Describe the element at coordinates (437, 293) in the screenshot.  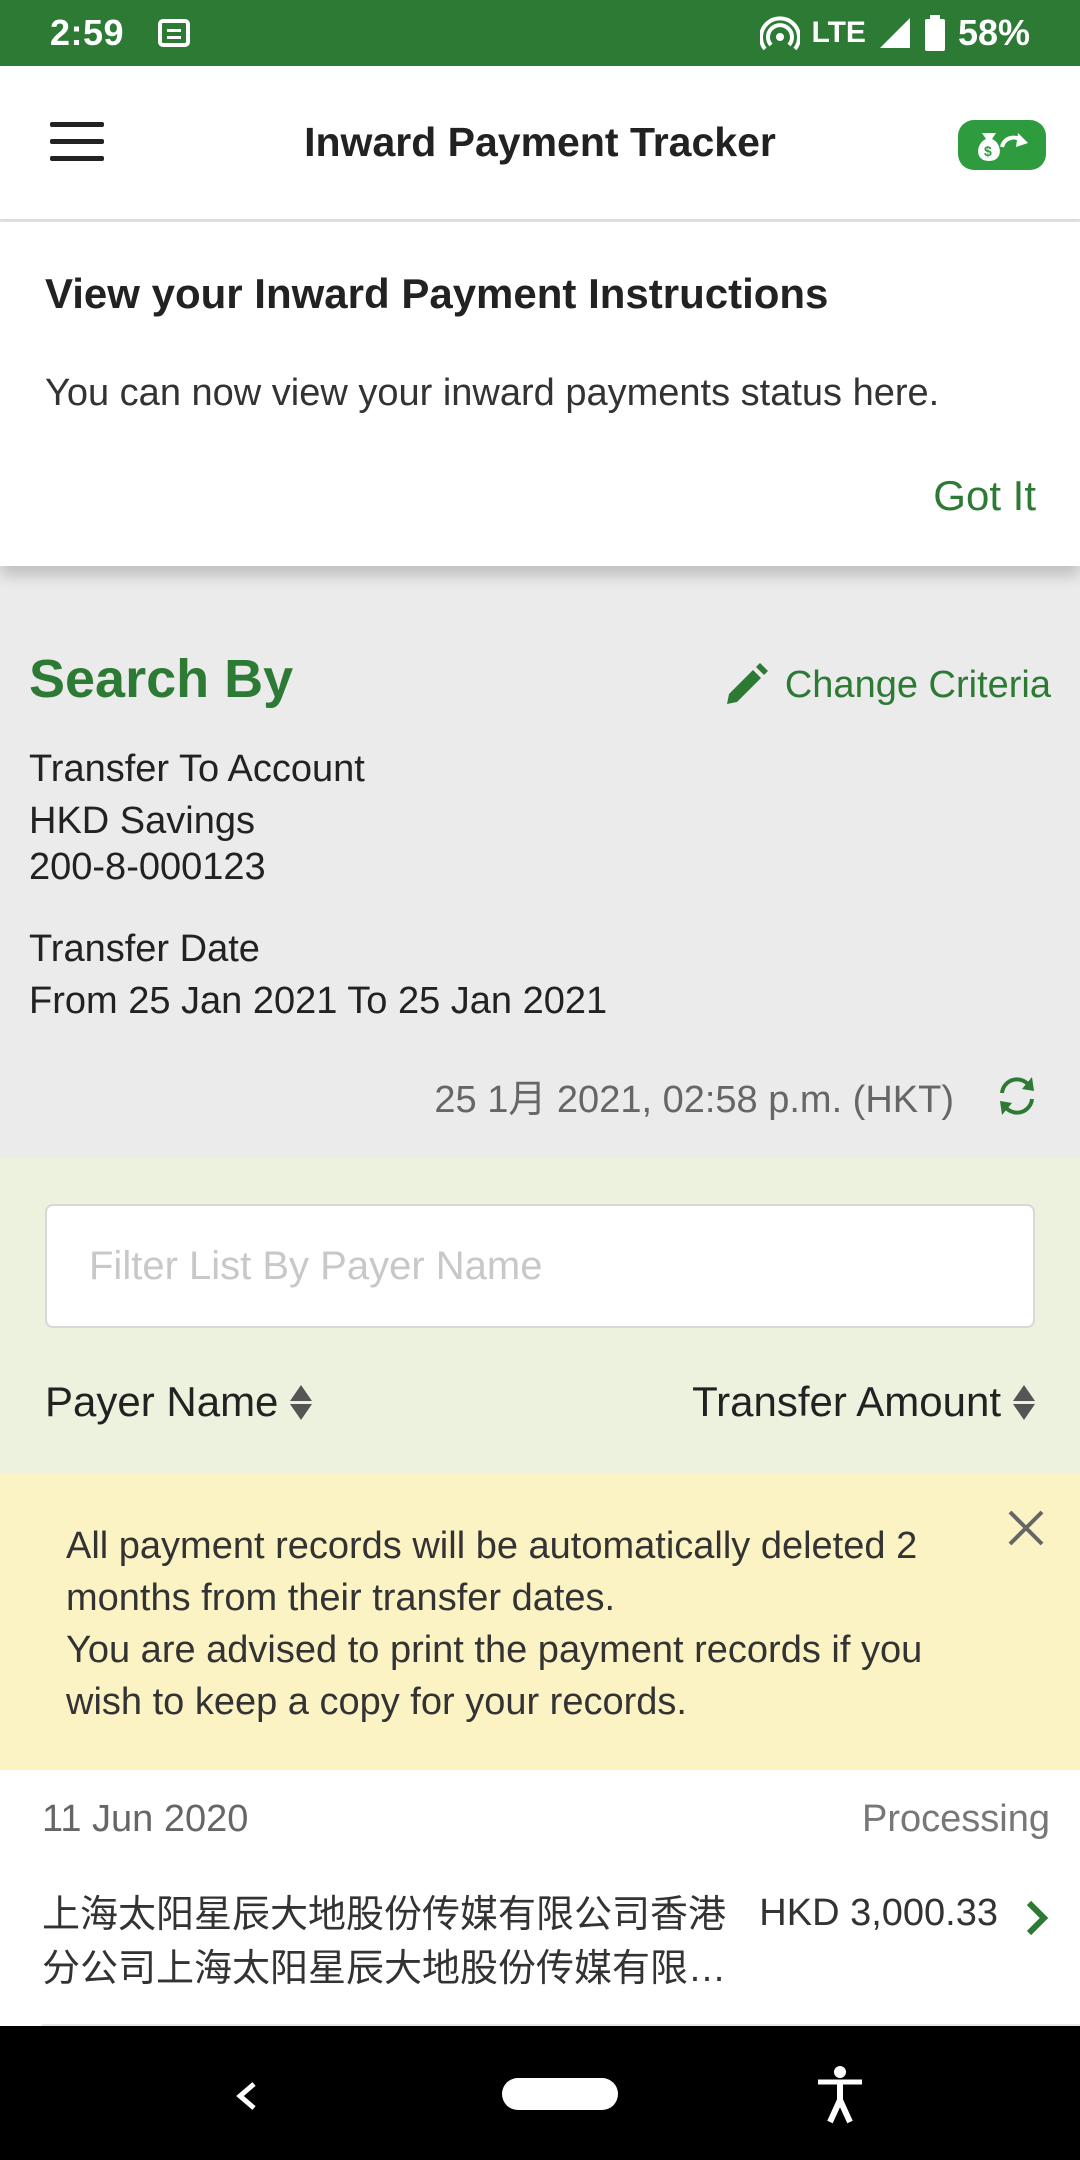
I see `intro-title: View your Inward Payment Instructions` at that location.